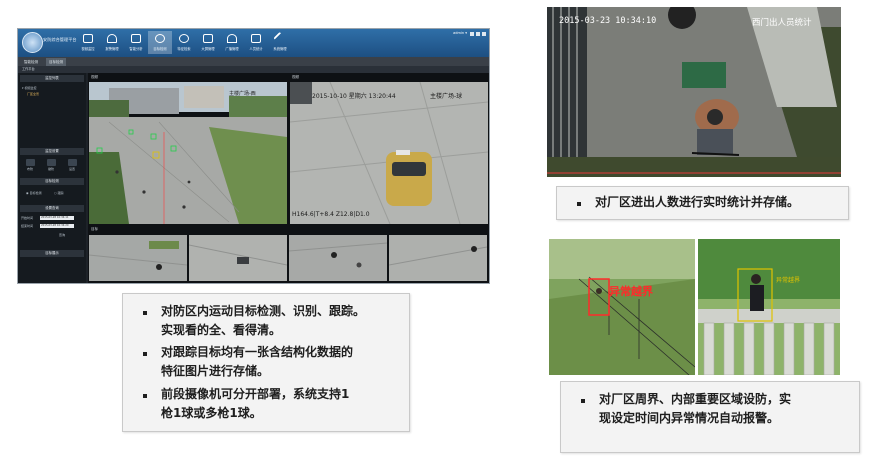 Image resolution: width=887 pixels, height=459 pixels. What do you see at coordinates (72, 169) in the screenshot?
I see `settings-label: 设置` at bounding box center [72, 169].